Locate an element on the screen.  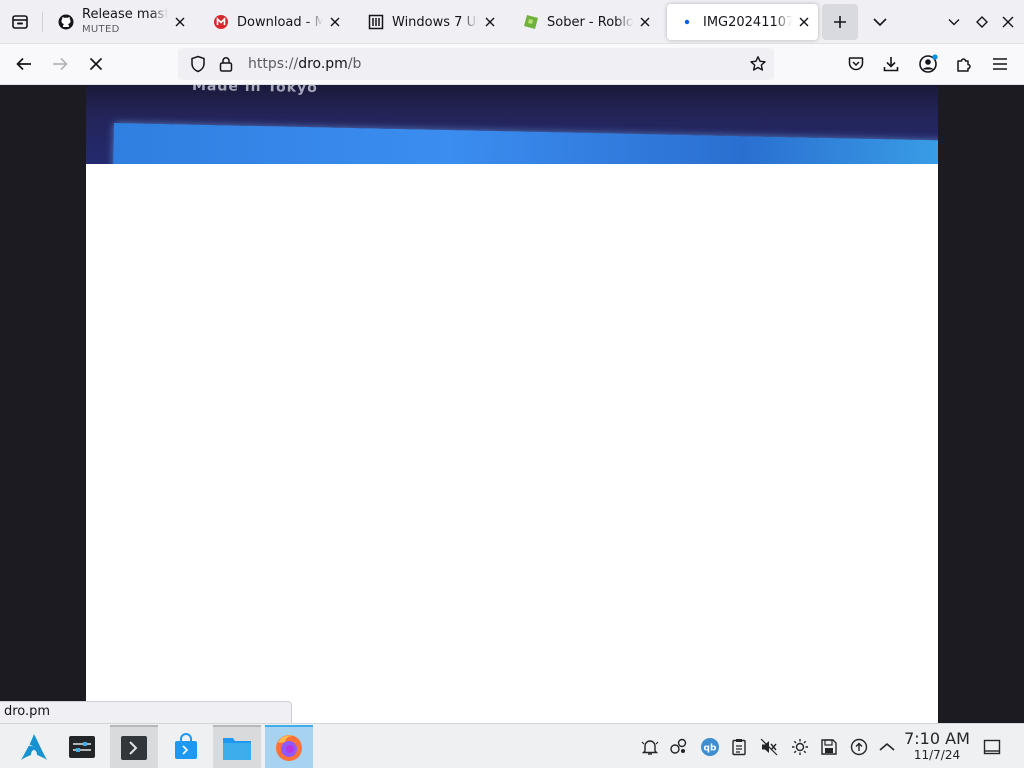
hamburger-menu-icon is located at coordinates (1000, 64).